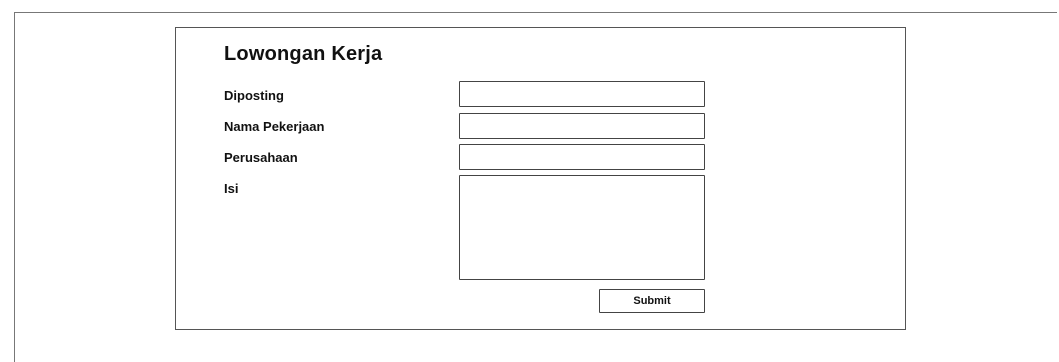 The width and height of the screenshot is (1059, 362). I want to click on nama-pekerjaan-label: Nama Pekerjaan, so click(274, 126).